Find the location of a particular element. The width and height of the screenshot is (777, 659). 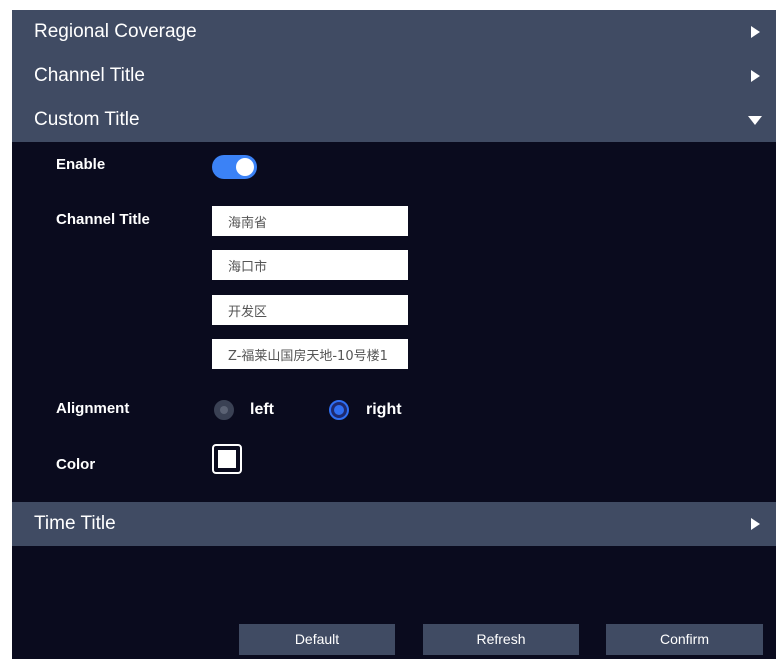

enable-toggle is located at coordinates (234, 167).